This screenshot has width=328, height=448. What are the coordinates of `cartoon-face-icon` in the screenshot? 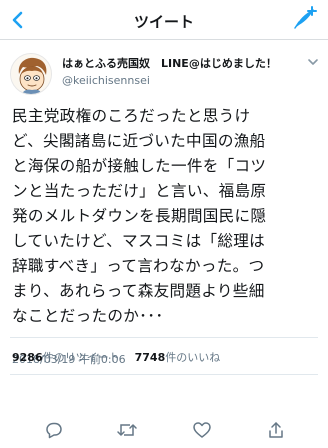 It's located at (31, 74).